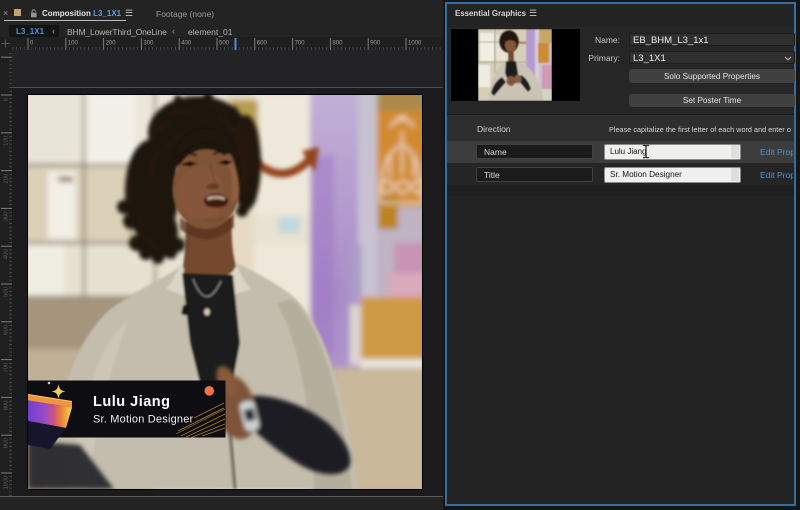  I want to click on svg-text: Lulu Jiang, so click(132, 402).